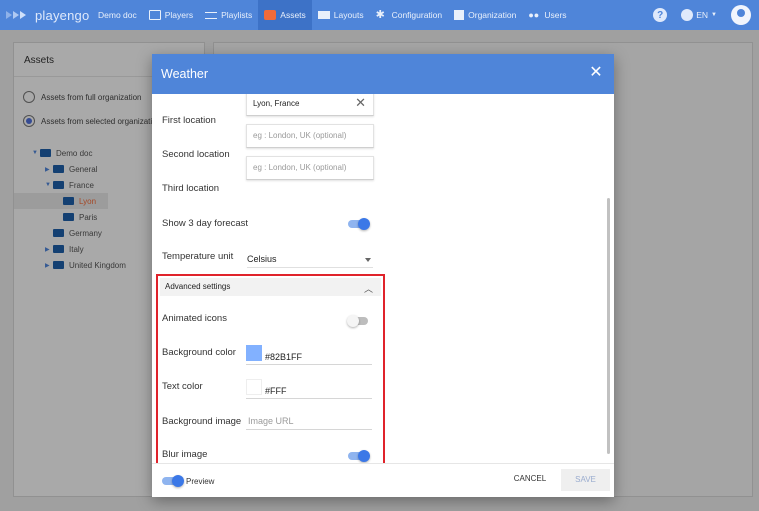 This screenshot has width=759, height=511. Describe the element at coordinates (360, 102) in the screenshot. I see `clear-icon: ✕` at that location.